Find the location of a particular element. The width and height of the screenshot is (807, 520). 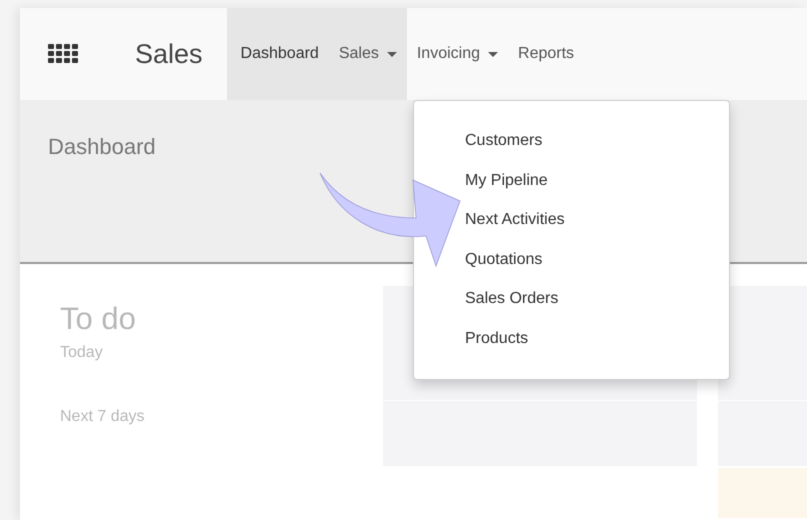

dropdown-item: My Pipeline is located at coordinates (506, 180).